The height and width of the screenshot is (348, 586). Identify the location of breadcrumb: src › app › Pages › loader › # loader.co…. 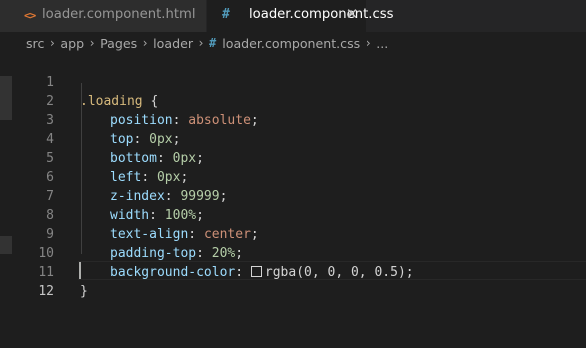
(293, 43).